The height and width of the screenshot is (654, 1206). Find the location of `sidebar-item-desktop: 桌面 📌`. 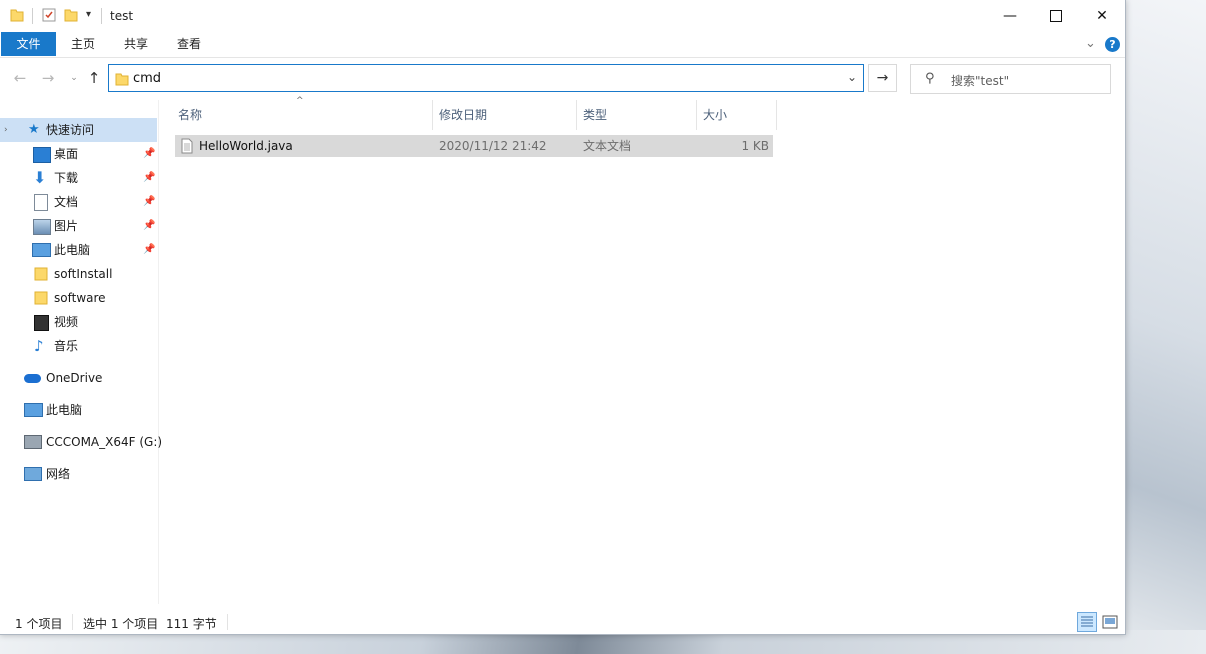

sidebar-item-desktop: 桌面 📌 is located at coordinates (78, 154).